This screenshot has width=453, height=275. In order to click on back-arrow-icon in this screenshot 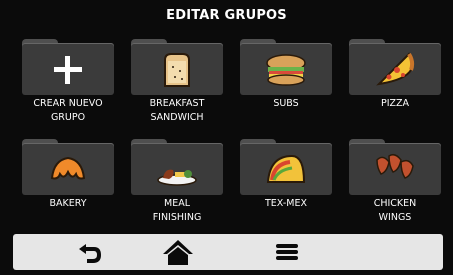, I will do `click(90, 253)`.